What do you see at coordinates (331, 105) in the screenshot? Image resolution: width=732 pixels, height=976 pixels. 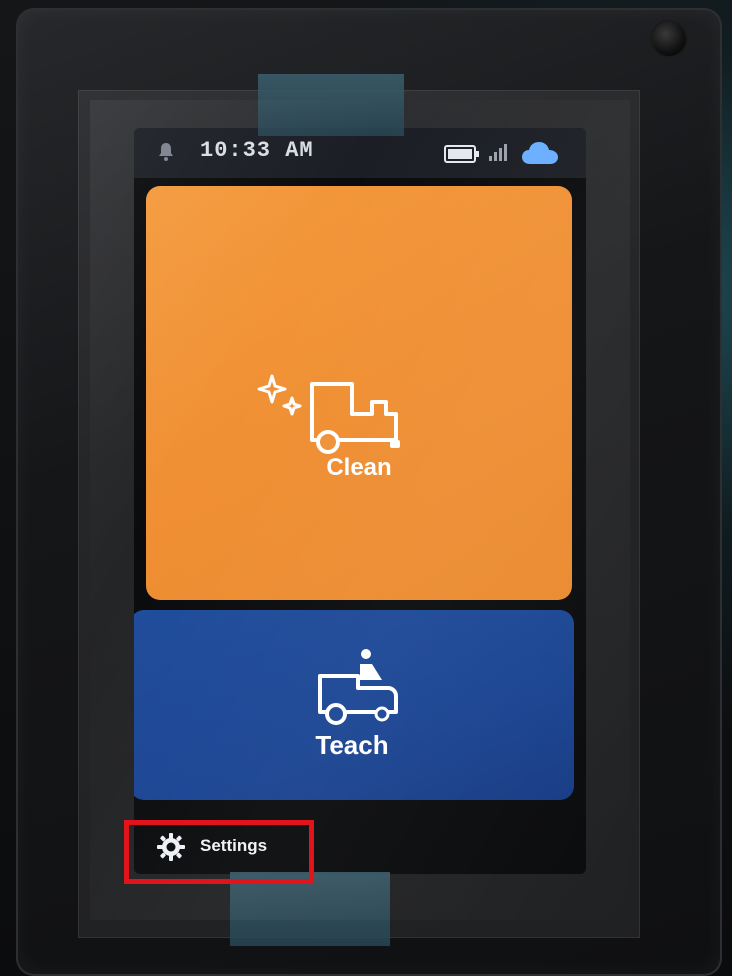 I see `tape-strip-top` at bounding box center [331, 105].